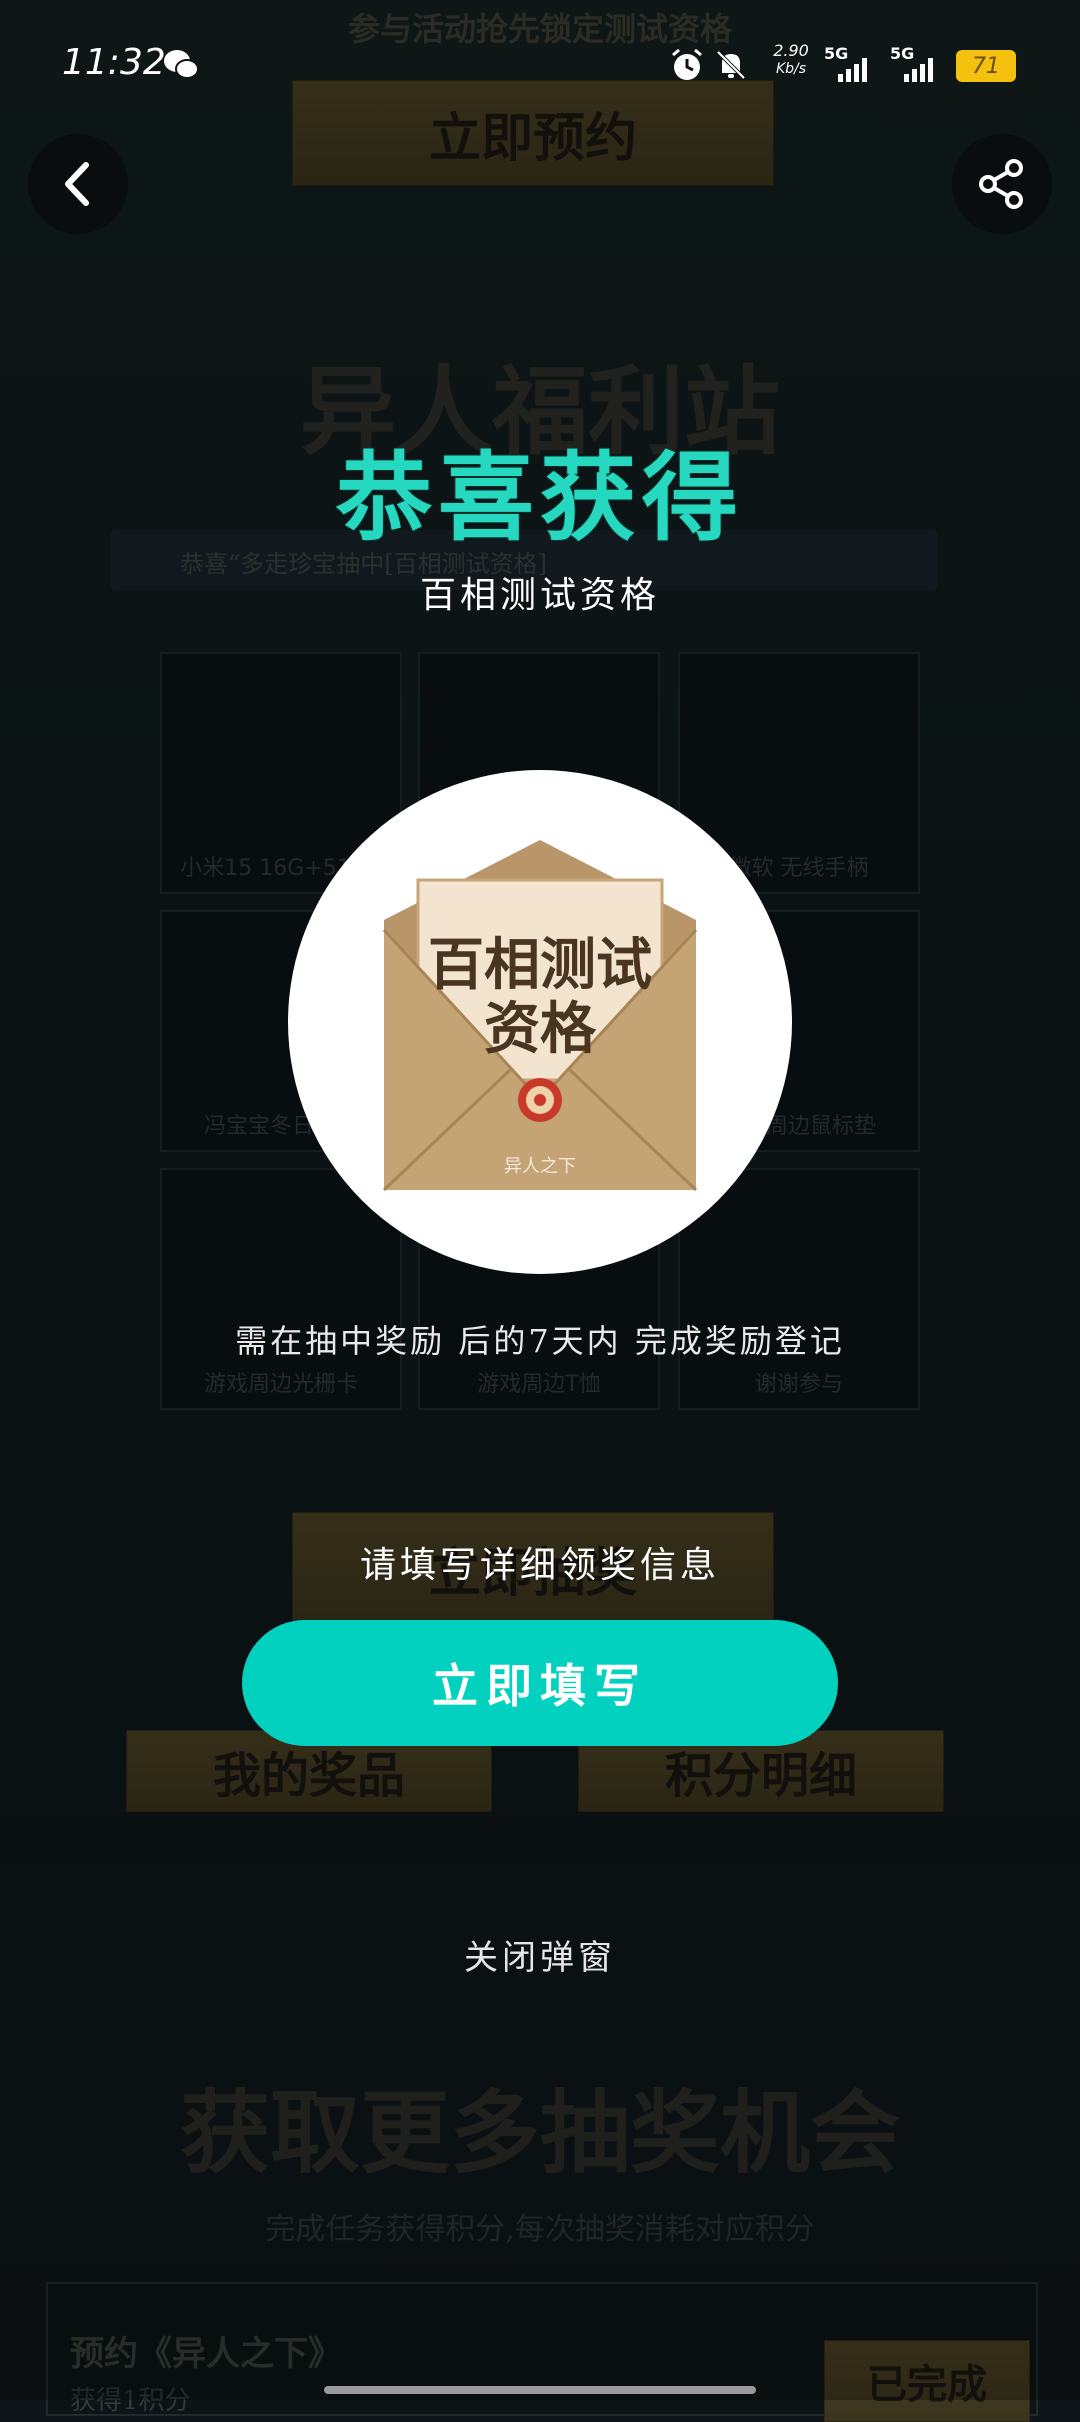 The height and width of the screenshot is (2422, 1080). Describe the element at coordinates (540, 1341) in the screenshot. I see `registration-note: 需在抽中奖励 后的7天内 完成奖励登记` at that location.